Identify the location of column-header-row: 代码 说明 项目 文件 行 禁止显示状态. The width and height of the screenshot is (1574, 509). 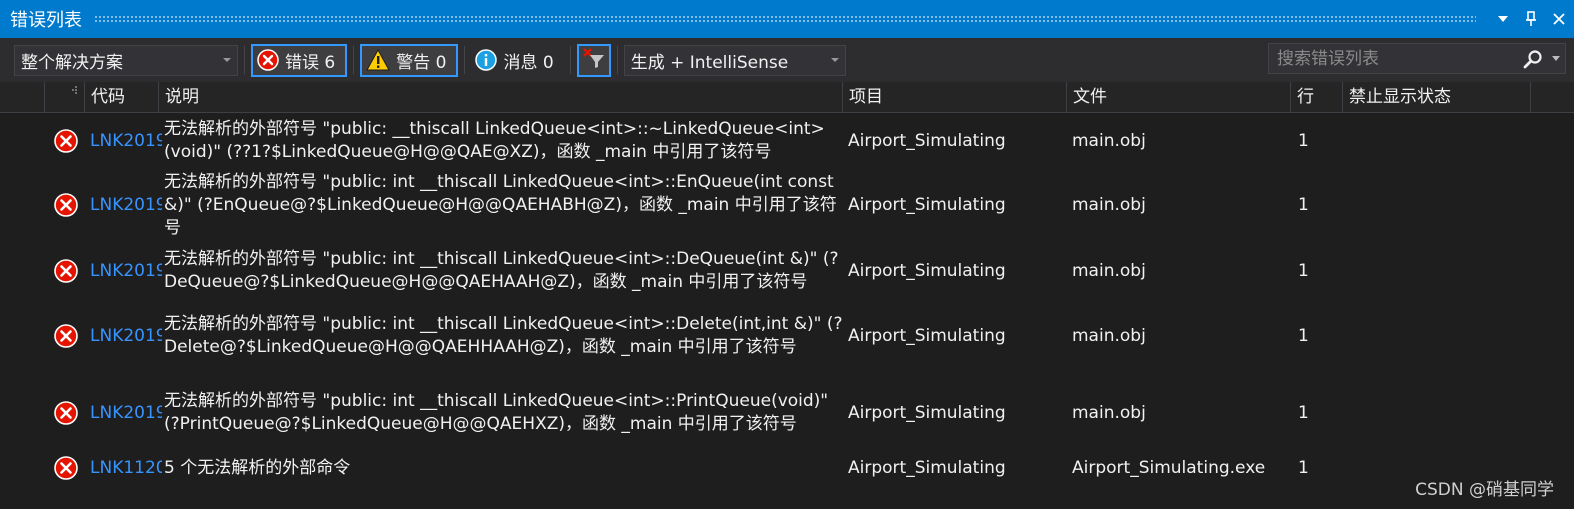
(787, 97).